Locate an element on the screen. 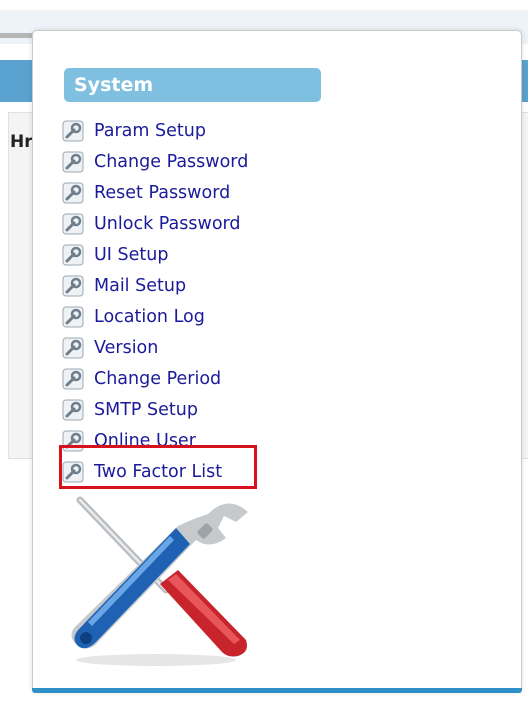 The image size is (528, 709). menu-item-mail-setup: Mail Setup is located at coordinates (155, 285).